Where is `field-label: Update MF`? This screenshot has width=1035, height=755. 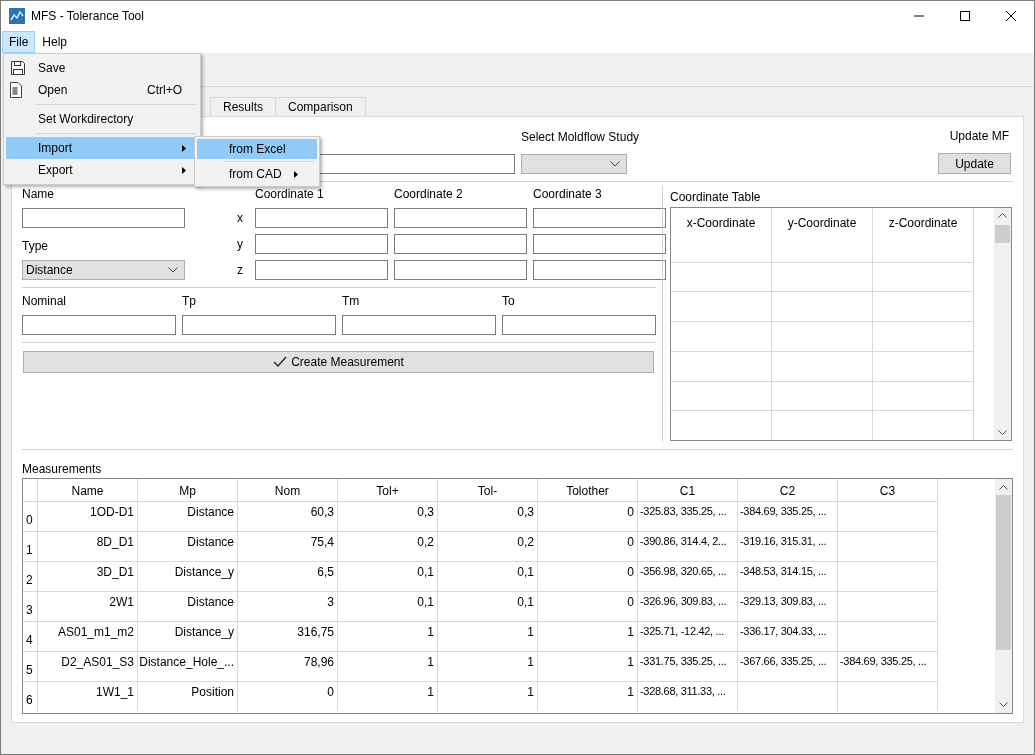
field-label: Update MF is located at coordinates (979, 136).